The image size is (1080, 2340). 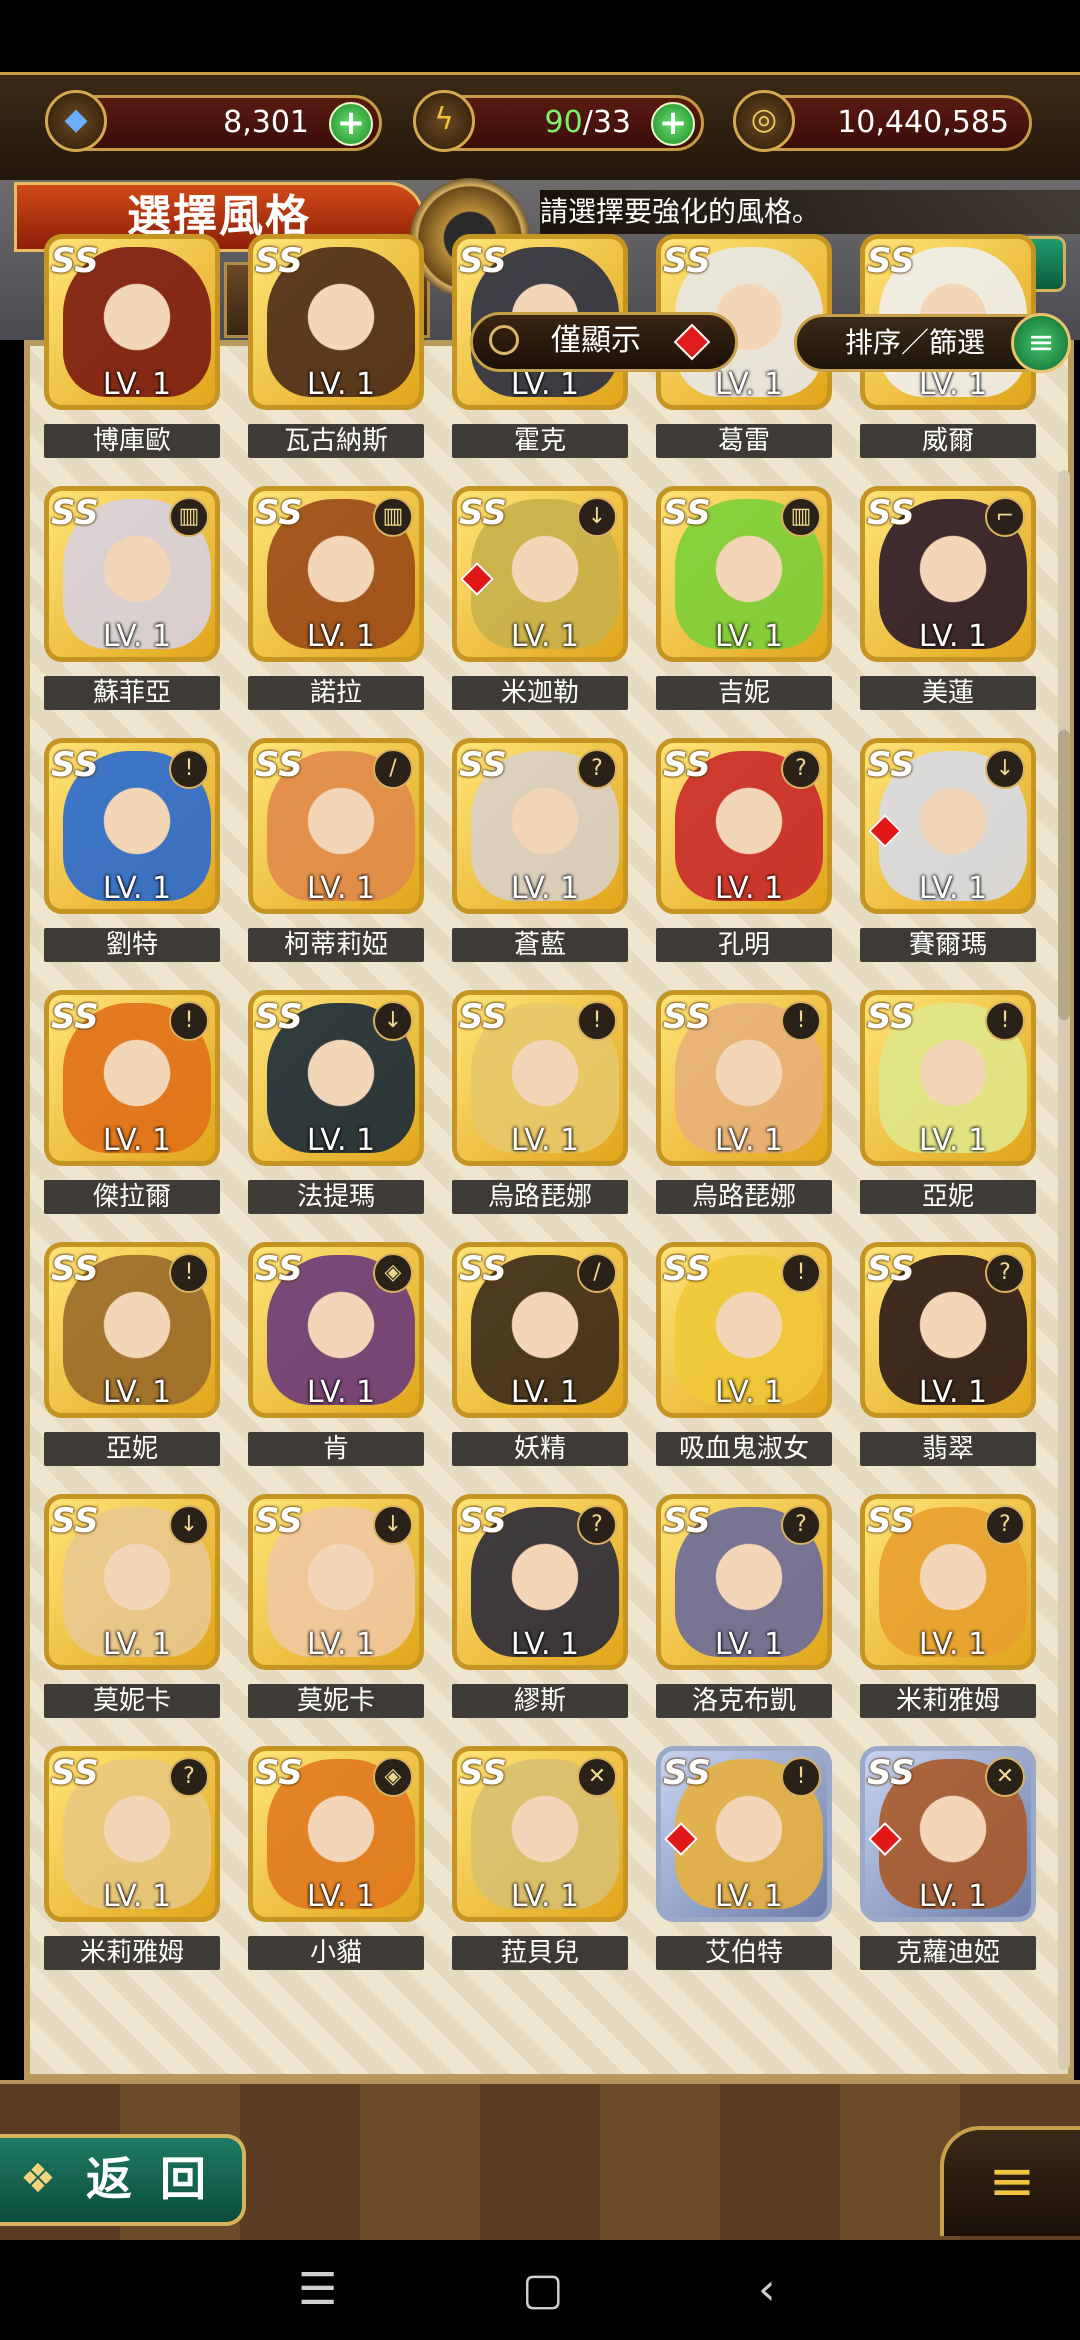 What do you see at coordinates (317, 2290) in the screenshot?
I see `recents-icon: ☰` at bounding box center [317, 2290].